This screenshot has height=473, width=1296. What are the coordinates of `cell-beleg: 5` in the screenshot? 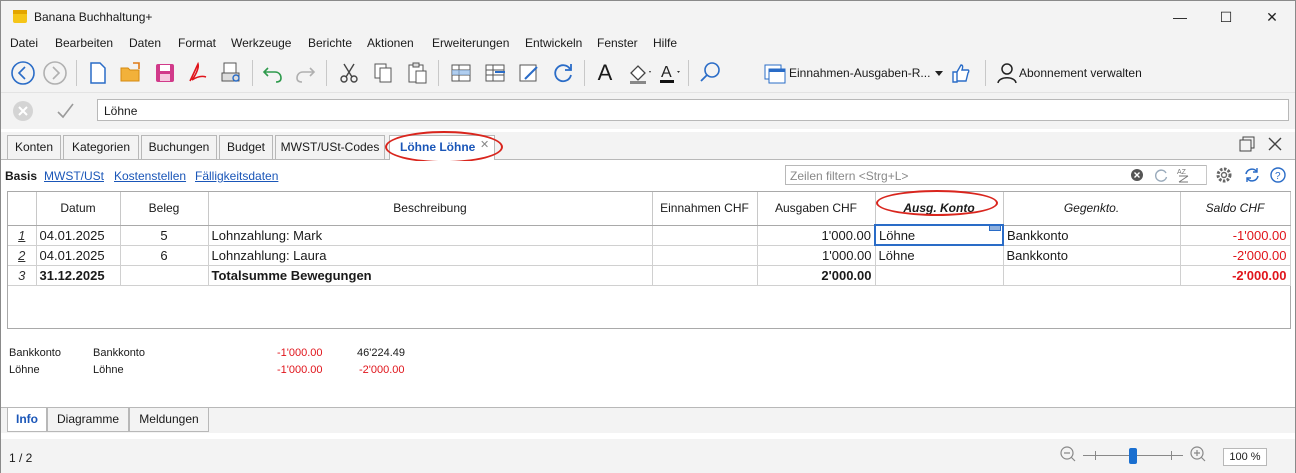 It's located at (164, 235).